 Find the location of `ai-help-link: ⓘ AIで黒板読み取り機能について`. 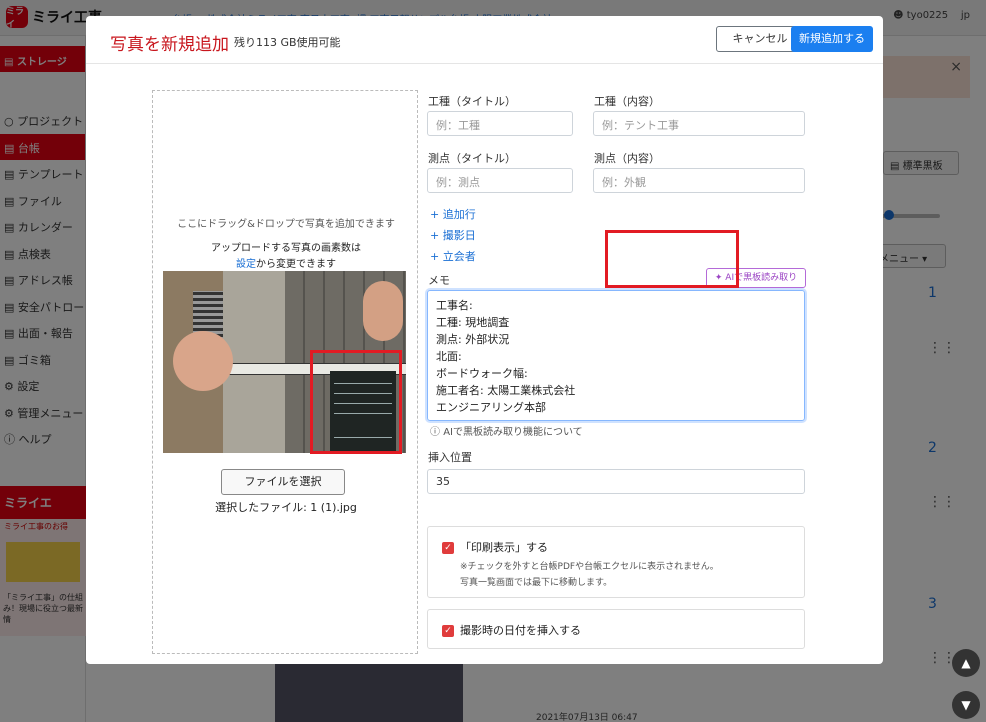

ai-help-link: ⓘ AIで黒板読み取り機能について is located at coordinates (506, 430).